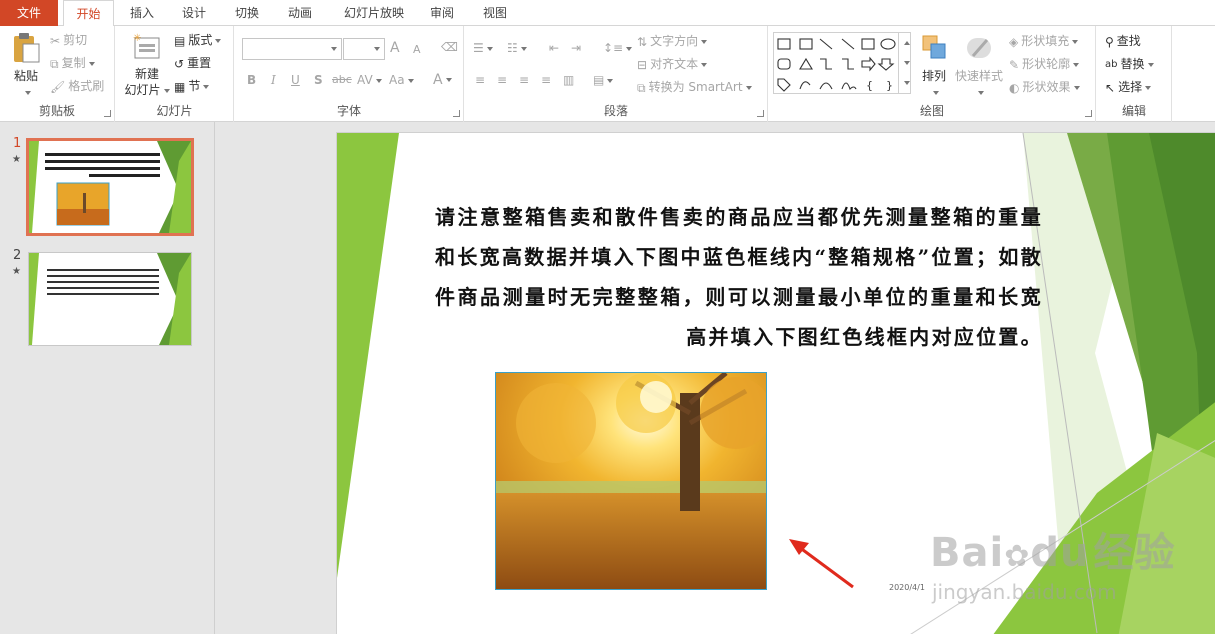 The height and width of the screenshot is (634, 1215). I want to click on paragraph-launcher, so click(760, 113).